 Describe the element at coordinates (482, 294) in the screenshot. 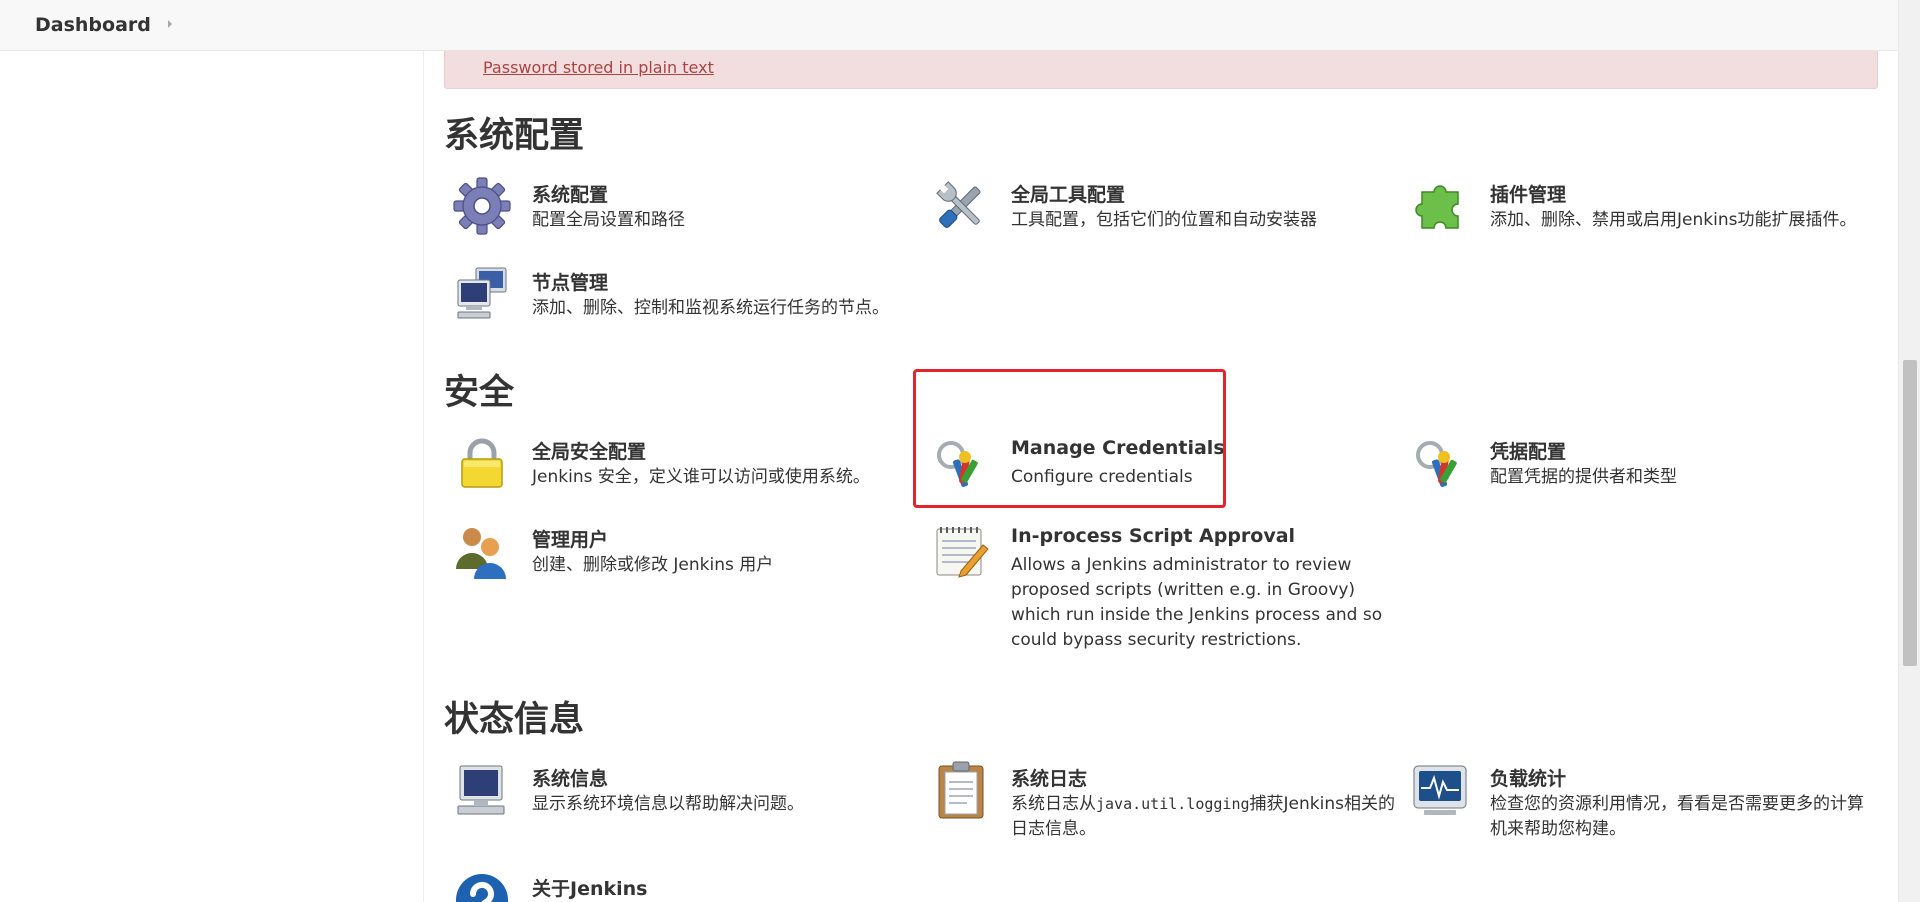

I see `computers-icon` at that location.